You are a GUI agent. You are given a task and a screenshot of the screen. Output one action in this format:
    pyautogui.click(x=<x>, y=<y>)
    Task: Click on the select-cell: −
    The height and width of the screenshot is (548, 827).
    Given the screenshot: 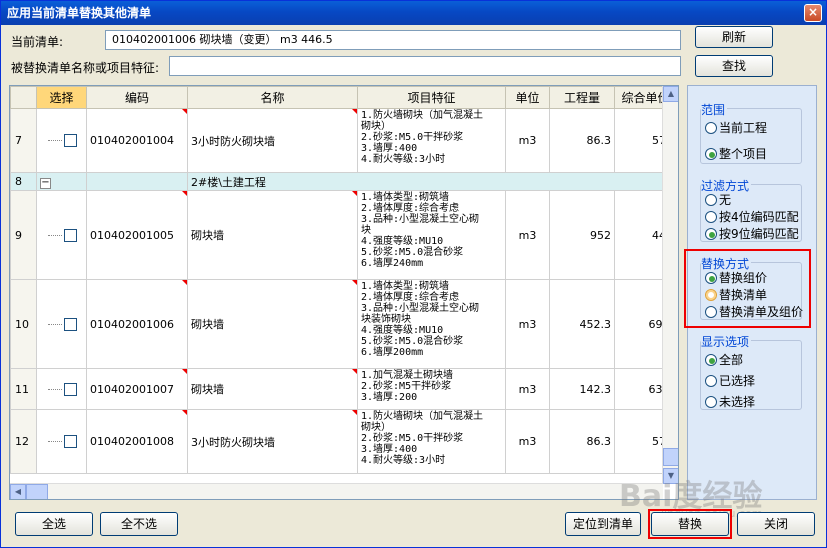 What is the action you would take?
    pyautogui.click(x=61, y=181)
    